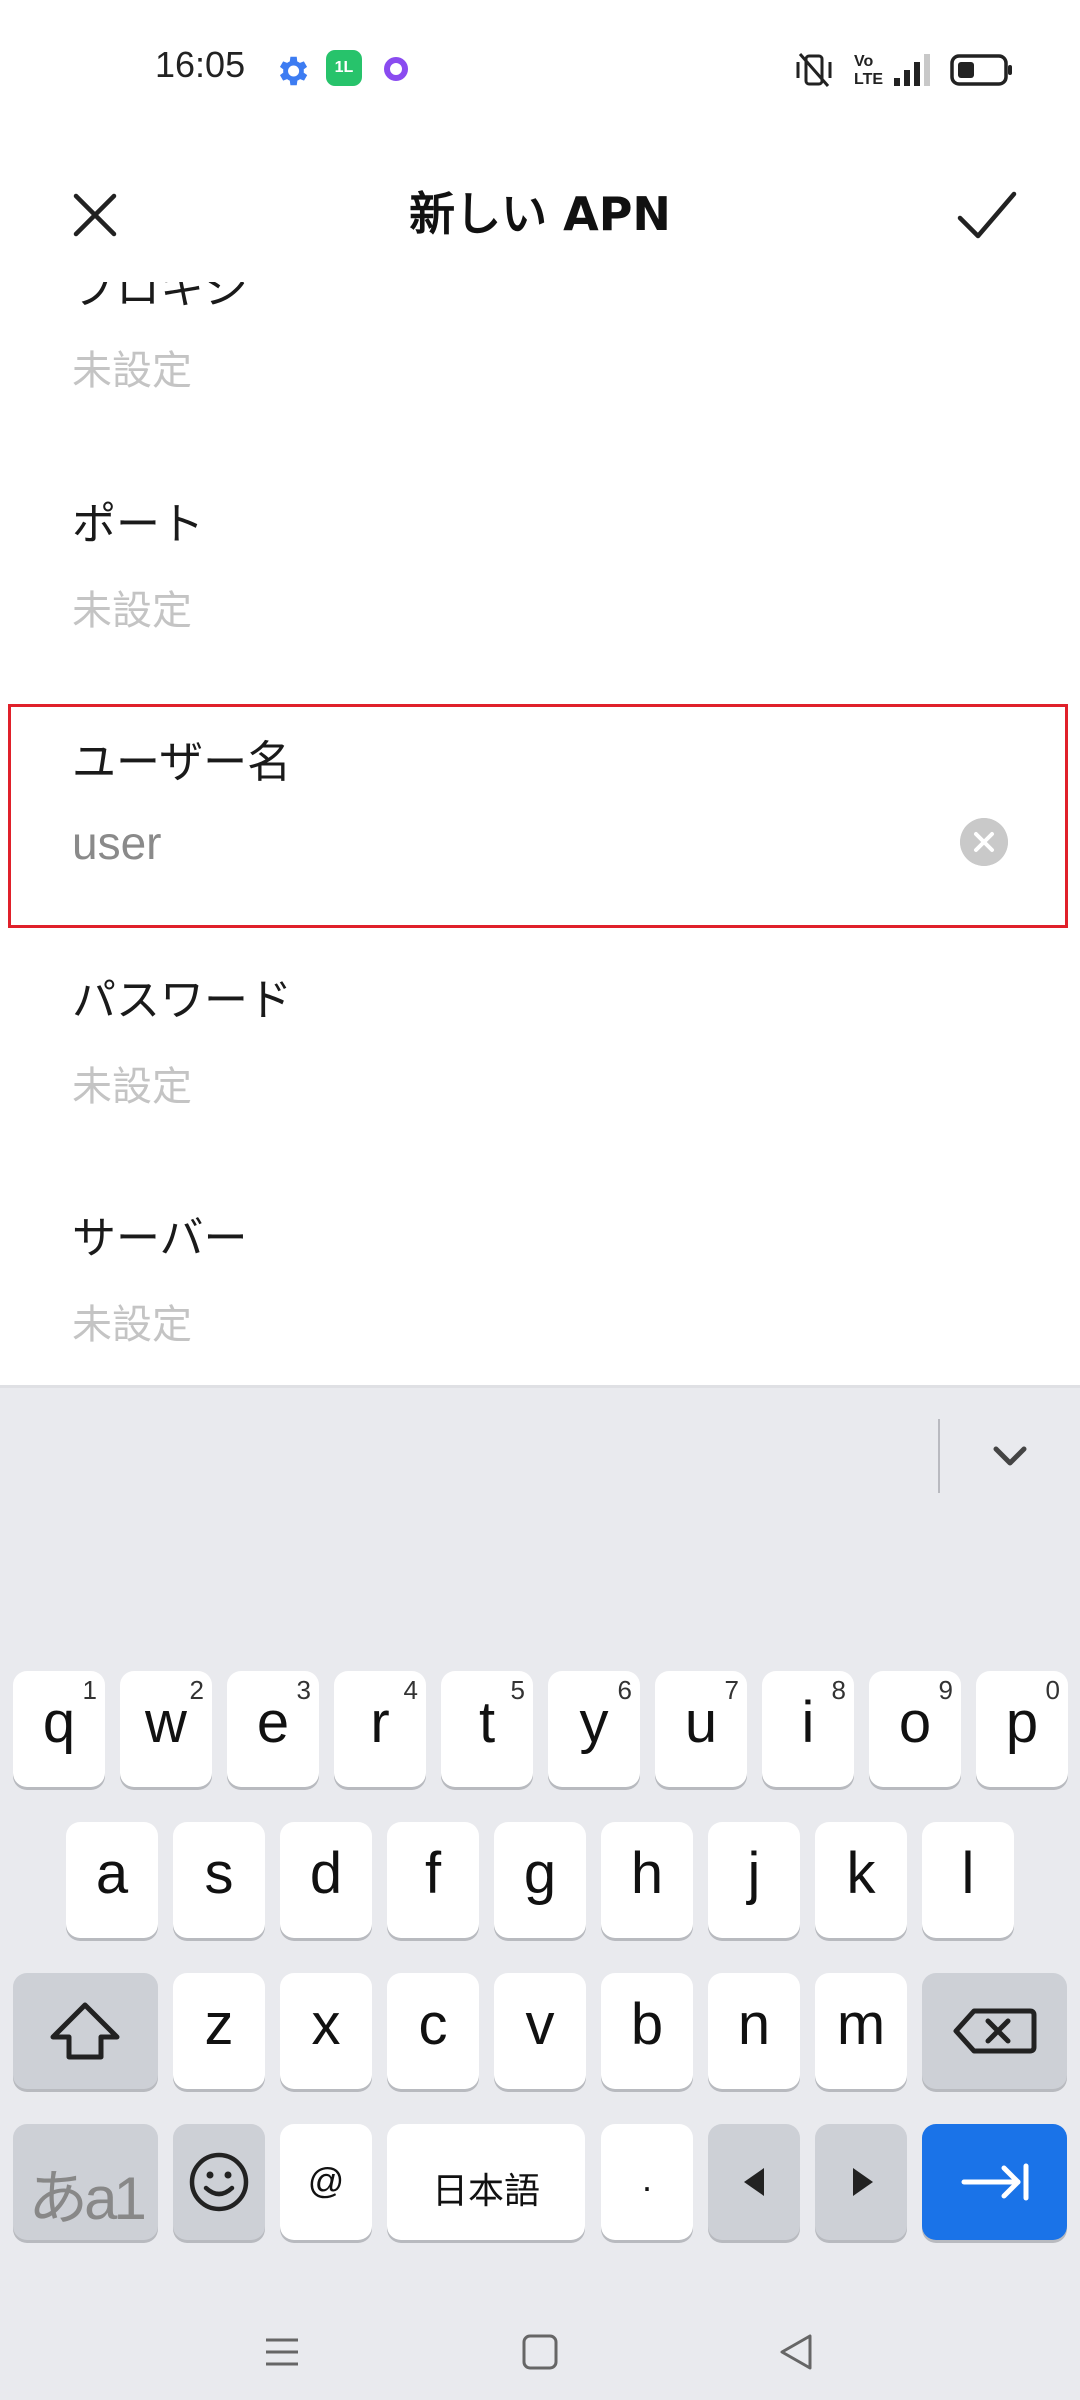 The height and width of the screenshot is (2400, 1080). Describe the element at coordinates (166, 1729) in the screenshot. I see `key-w: w2` at that location.